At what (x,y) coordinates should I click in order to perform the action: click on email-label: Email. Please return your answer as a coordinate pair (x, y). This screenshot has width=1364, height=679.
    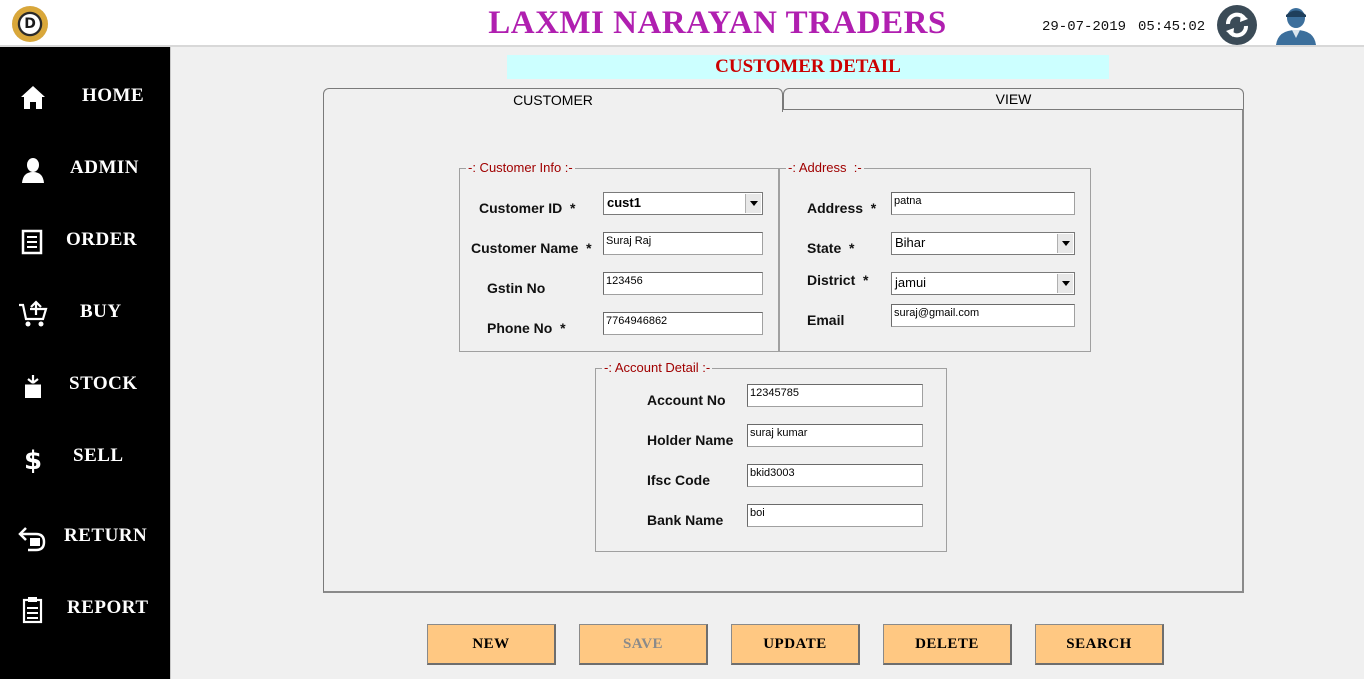
    Looking at the image, I should click on (826, 320).